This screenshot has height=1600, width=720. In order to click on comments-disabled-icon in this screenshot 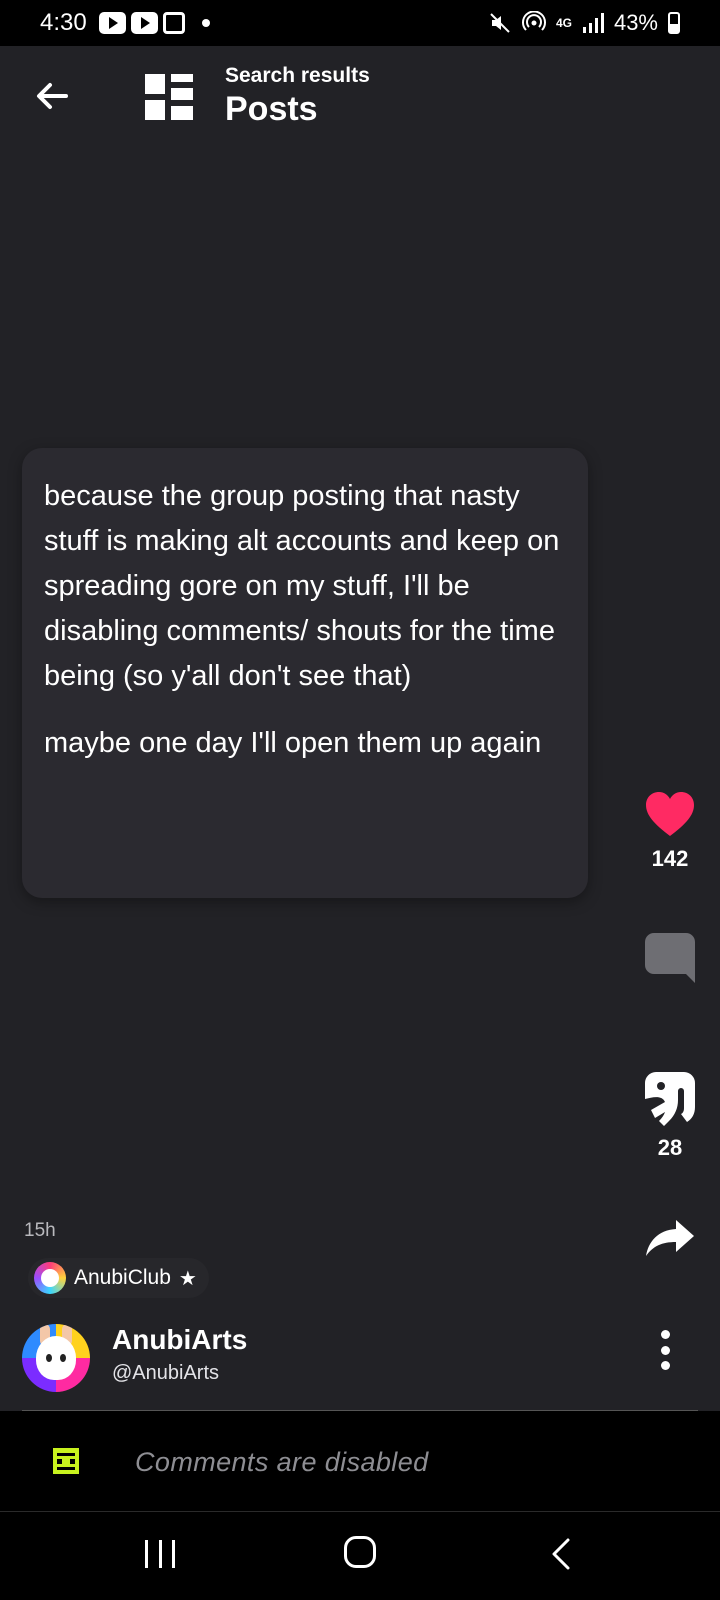, I will do `click(66, 1461)`.